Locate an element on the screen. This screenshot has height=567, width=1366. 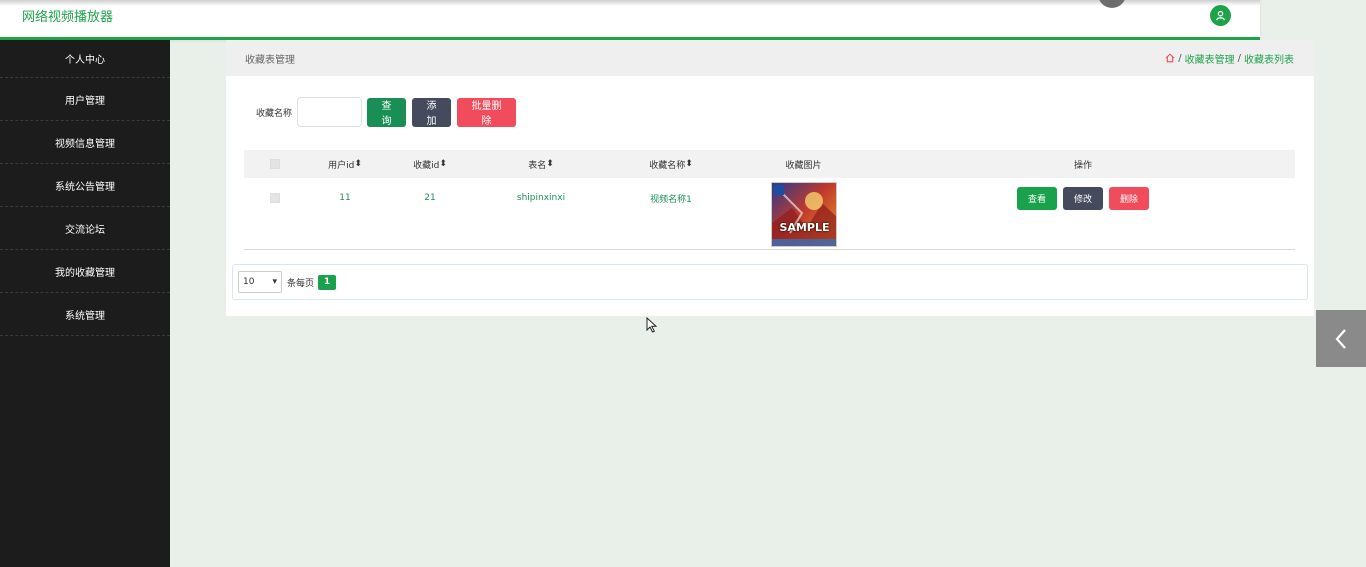
page-size-value: 10 is located at coordinates (249, 282).